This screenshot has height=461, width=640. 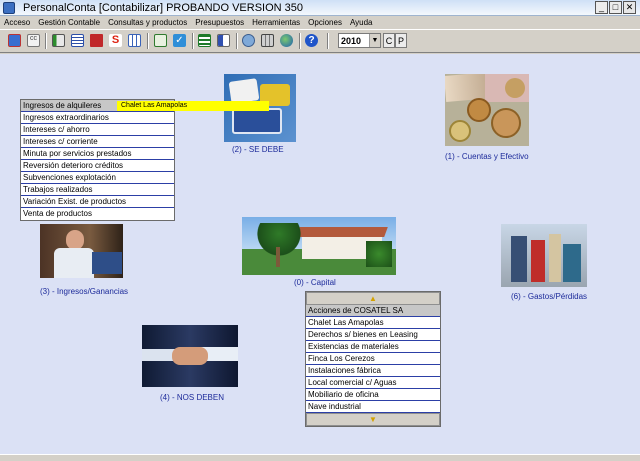 What do you see at coordinates (325, 22) in the screenshot?
I see `menu-opciones: Opciones` at bounding box center [325, 22].